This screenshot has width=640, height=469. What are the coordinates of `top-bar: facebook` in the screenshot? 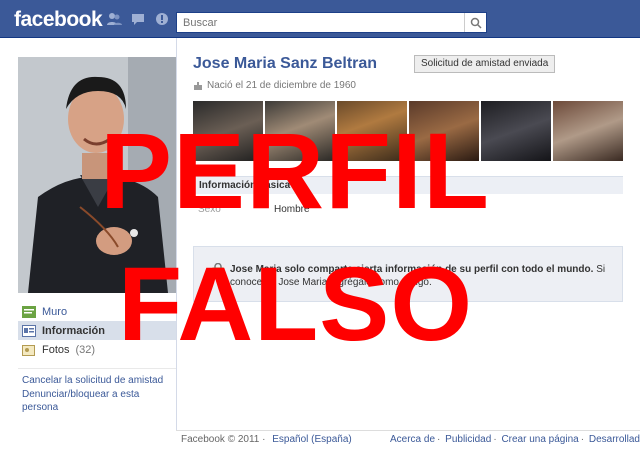 It's located at (320, 19).